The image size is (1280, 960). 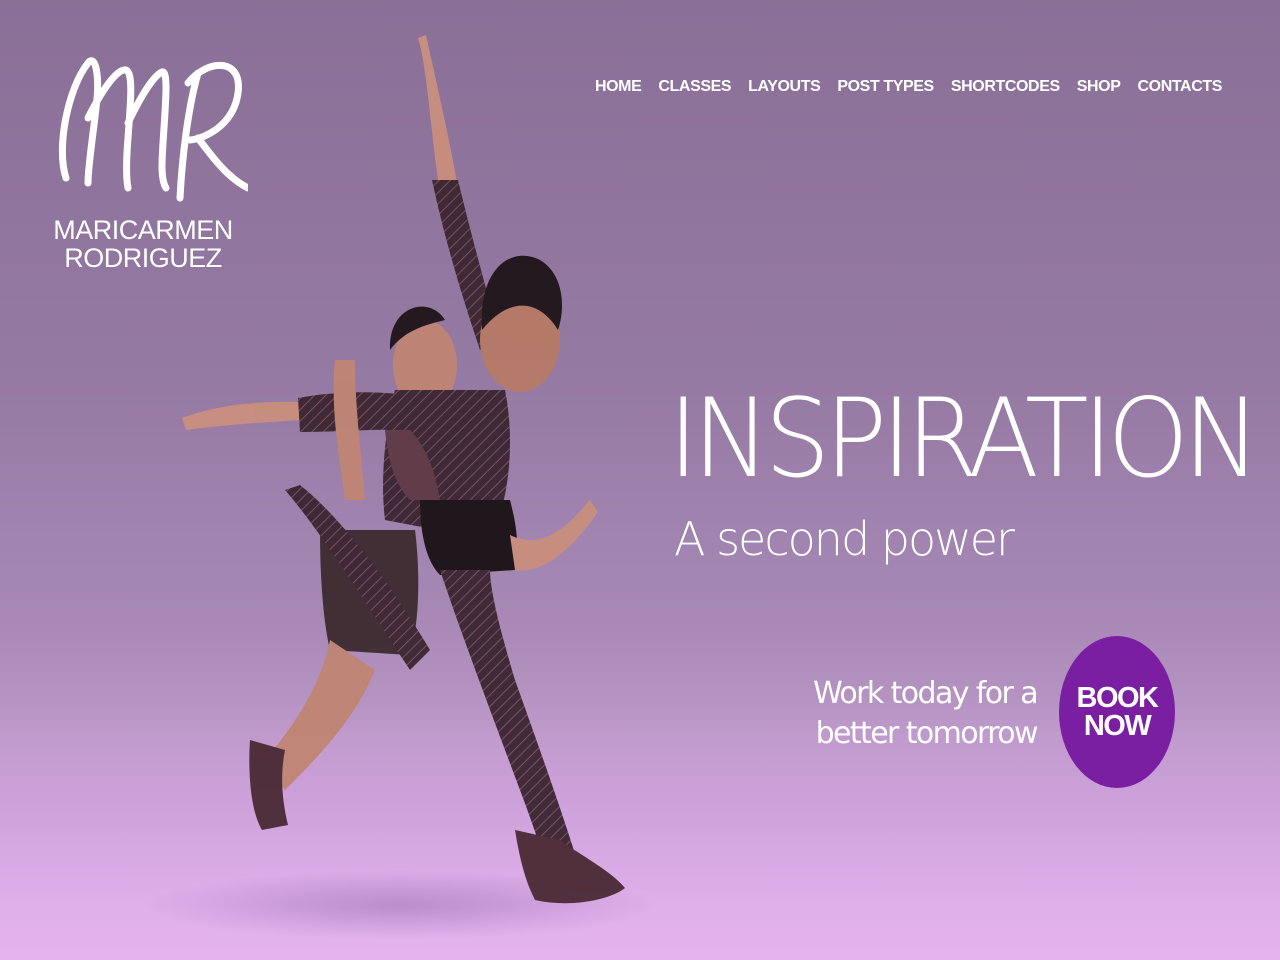 I want to click on nav-item-shop: SHOP, so click(x=1099, y=87).